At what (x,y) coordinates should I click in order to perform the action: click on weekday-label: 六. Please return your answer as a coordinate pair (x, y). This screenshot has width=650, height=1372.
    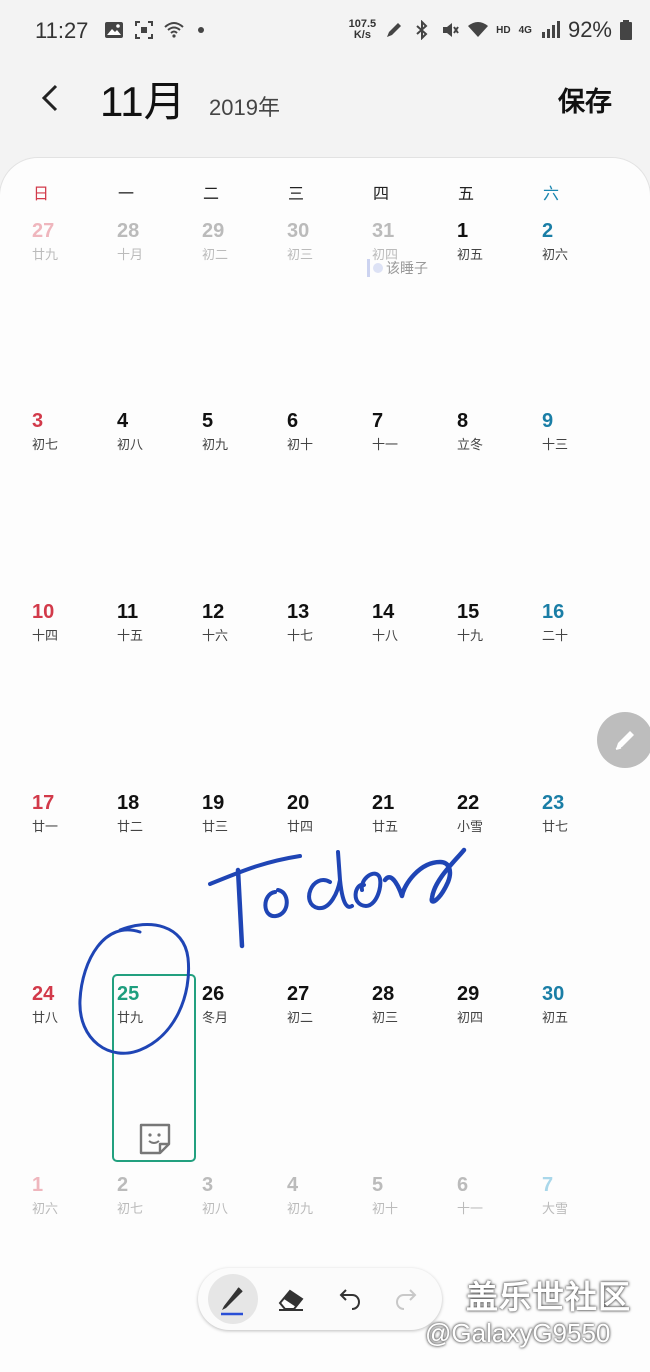
    Looking at the image, I should click on (551, 194).